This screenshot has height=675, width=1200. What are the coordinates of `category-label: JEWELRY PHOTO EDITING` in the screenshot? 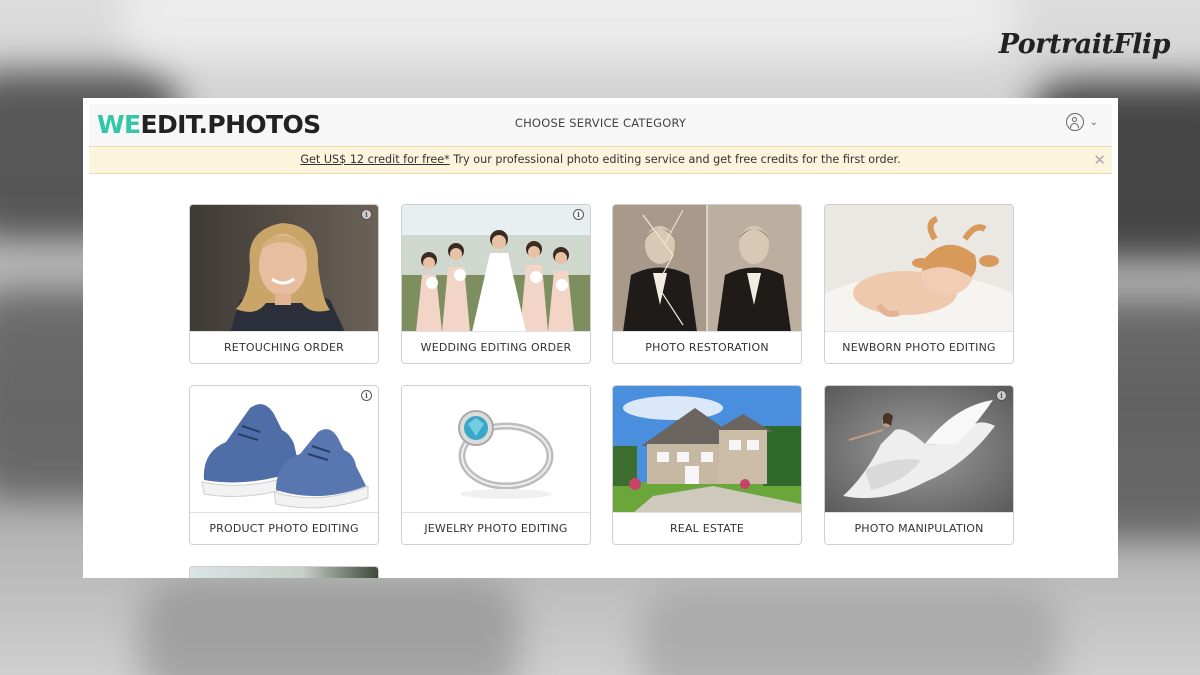 It's located at (496, 528).